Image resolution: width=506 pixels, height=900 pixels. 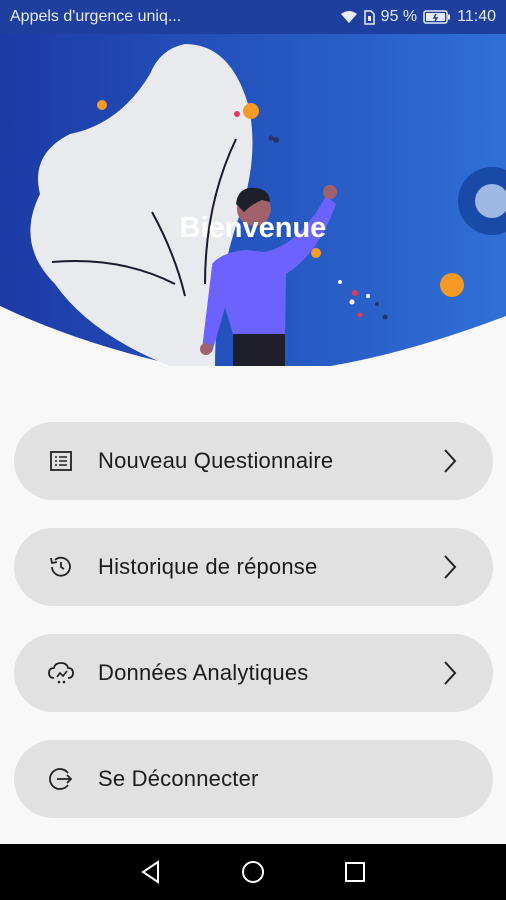 I want to click on menu-item-label: Données Analytiques, so click(x=203, y=672).